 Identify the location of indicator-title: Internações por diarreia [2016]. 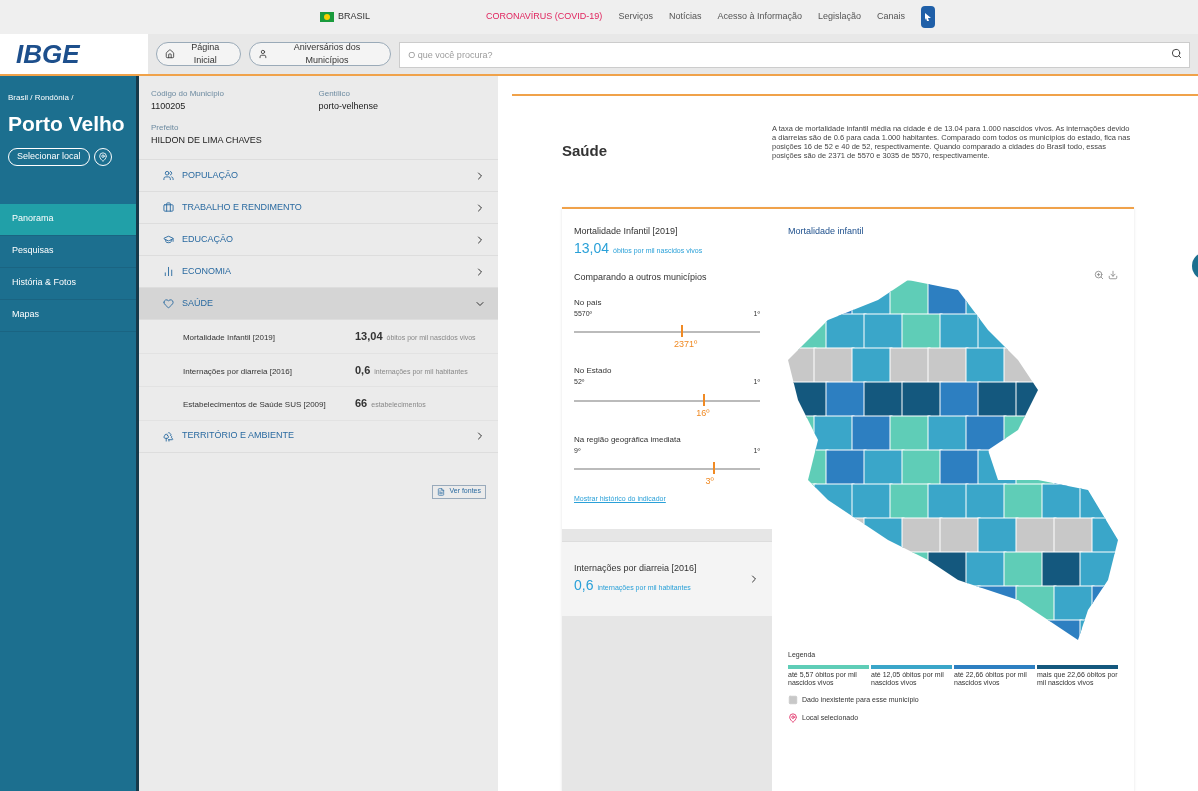
(636, 568).